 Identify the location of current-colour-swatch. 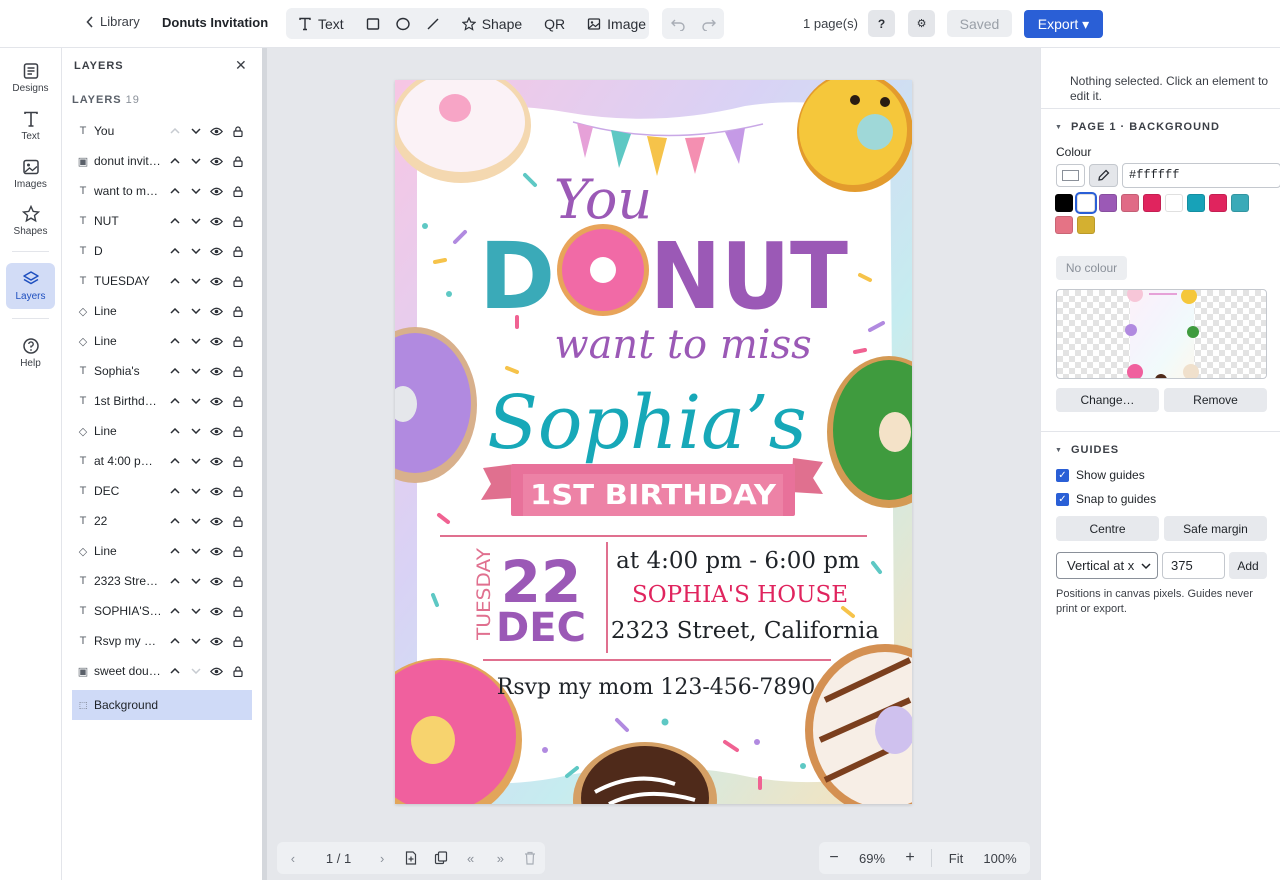
(1070, 175).